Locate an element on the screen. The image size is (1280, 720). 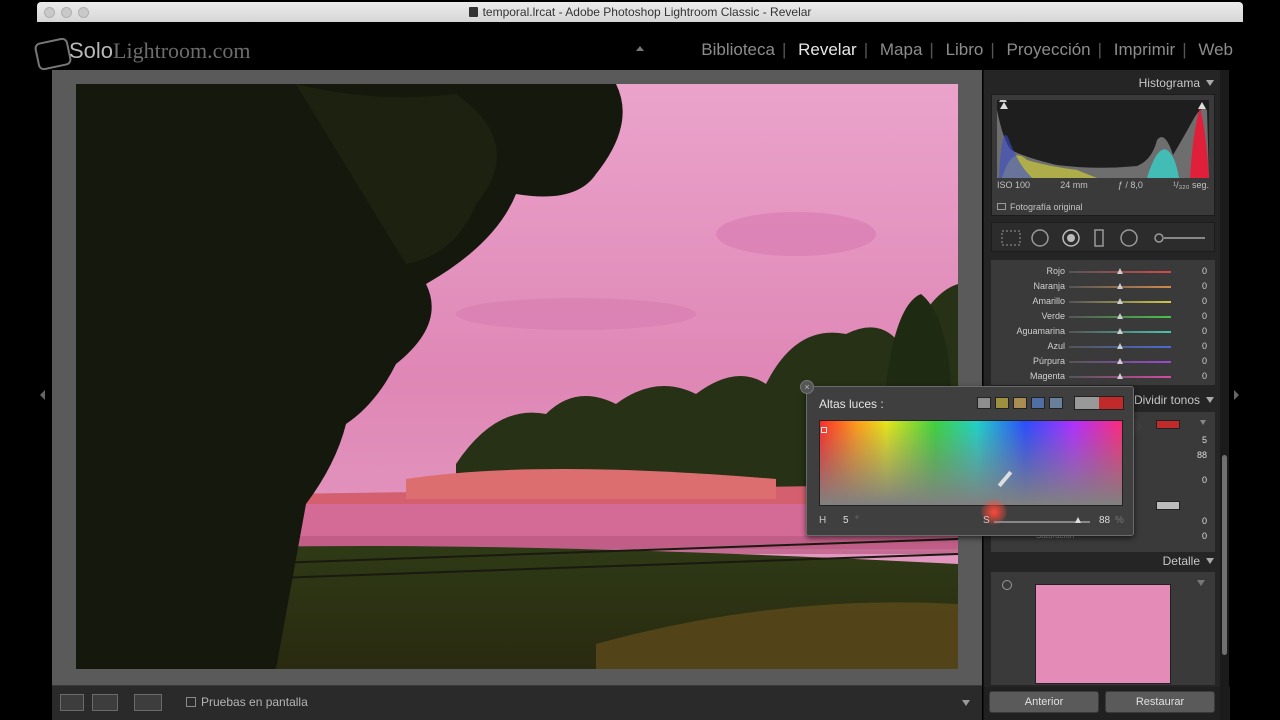
current-color-swatch is located at coordinates (1099, 403).